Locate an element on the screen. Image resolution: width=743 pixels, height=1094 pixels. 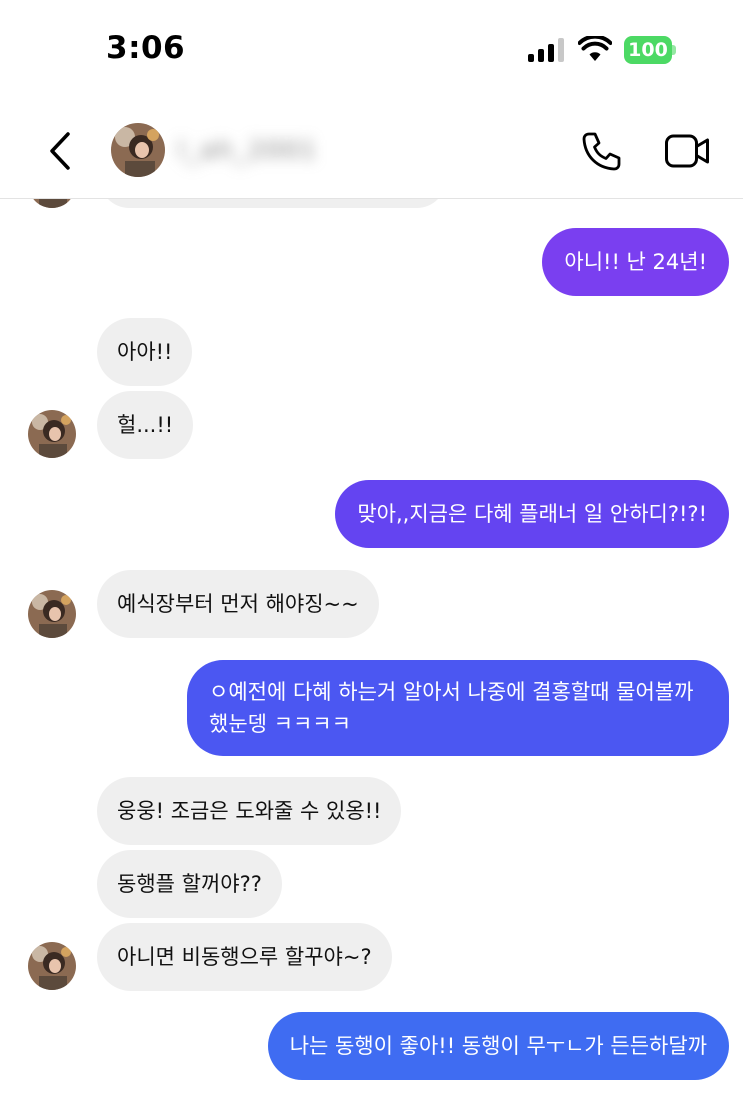
message-bubble-incoming: 아니면 비동행으루 할꾸야~? is located at coordinates (244, 957).